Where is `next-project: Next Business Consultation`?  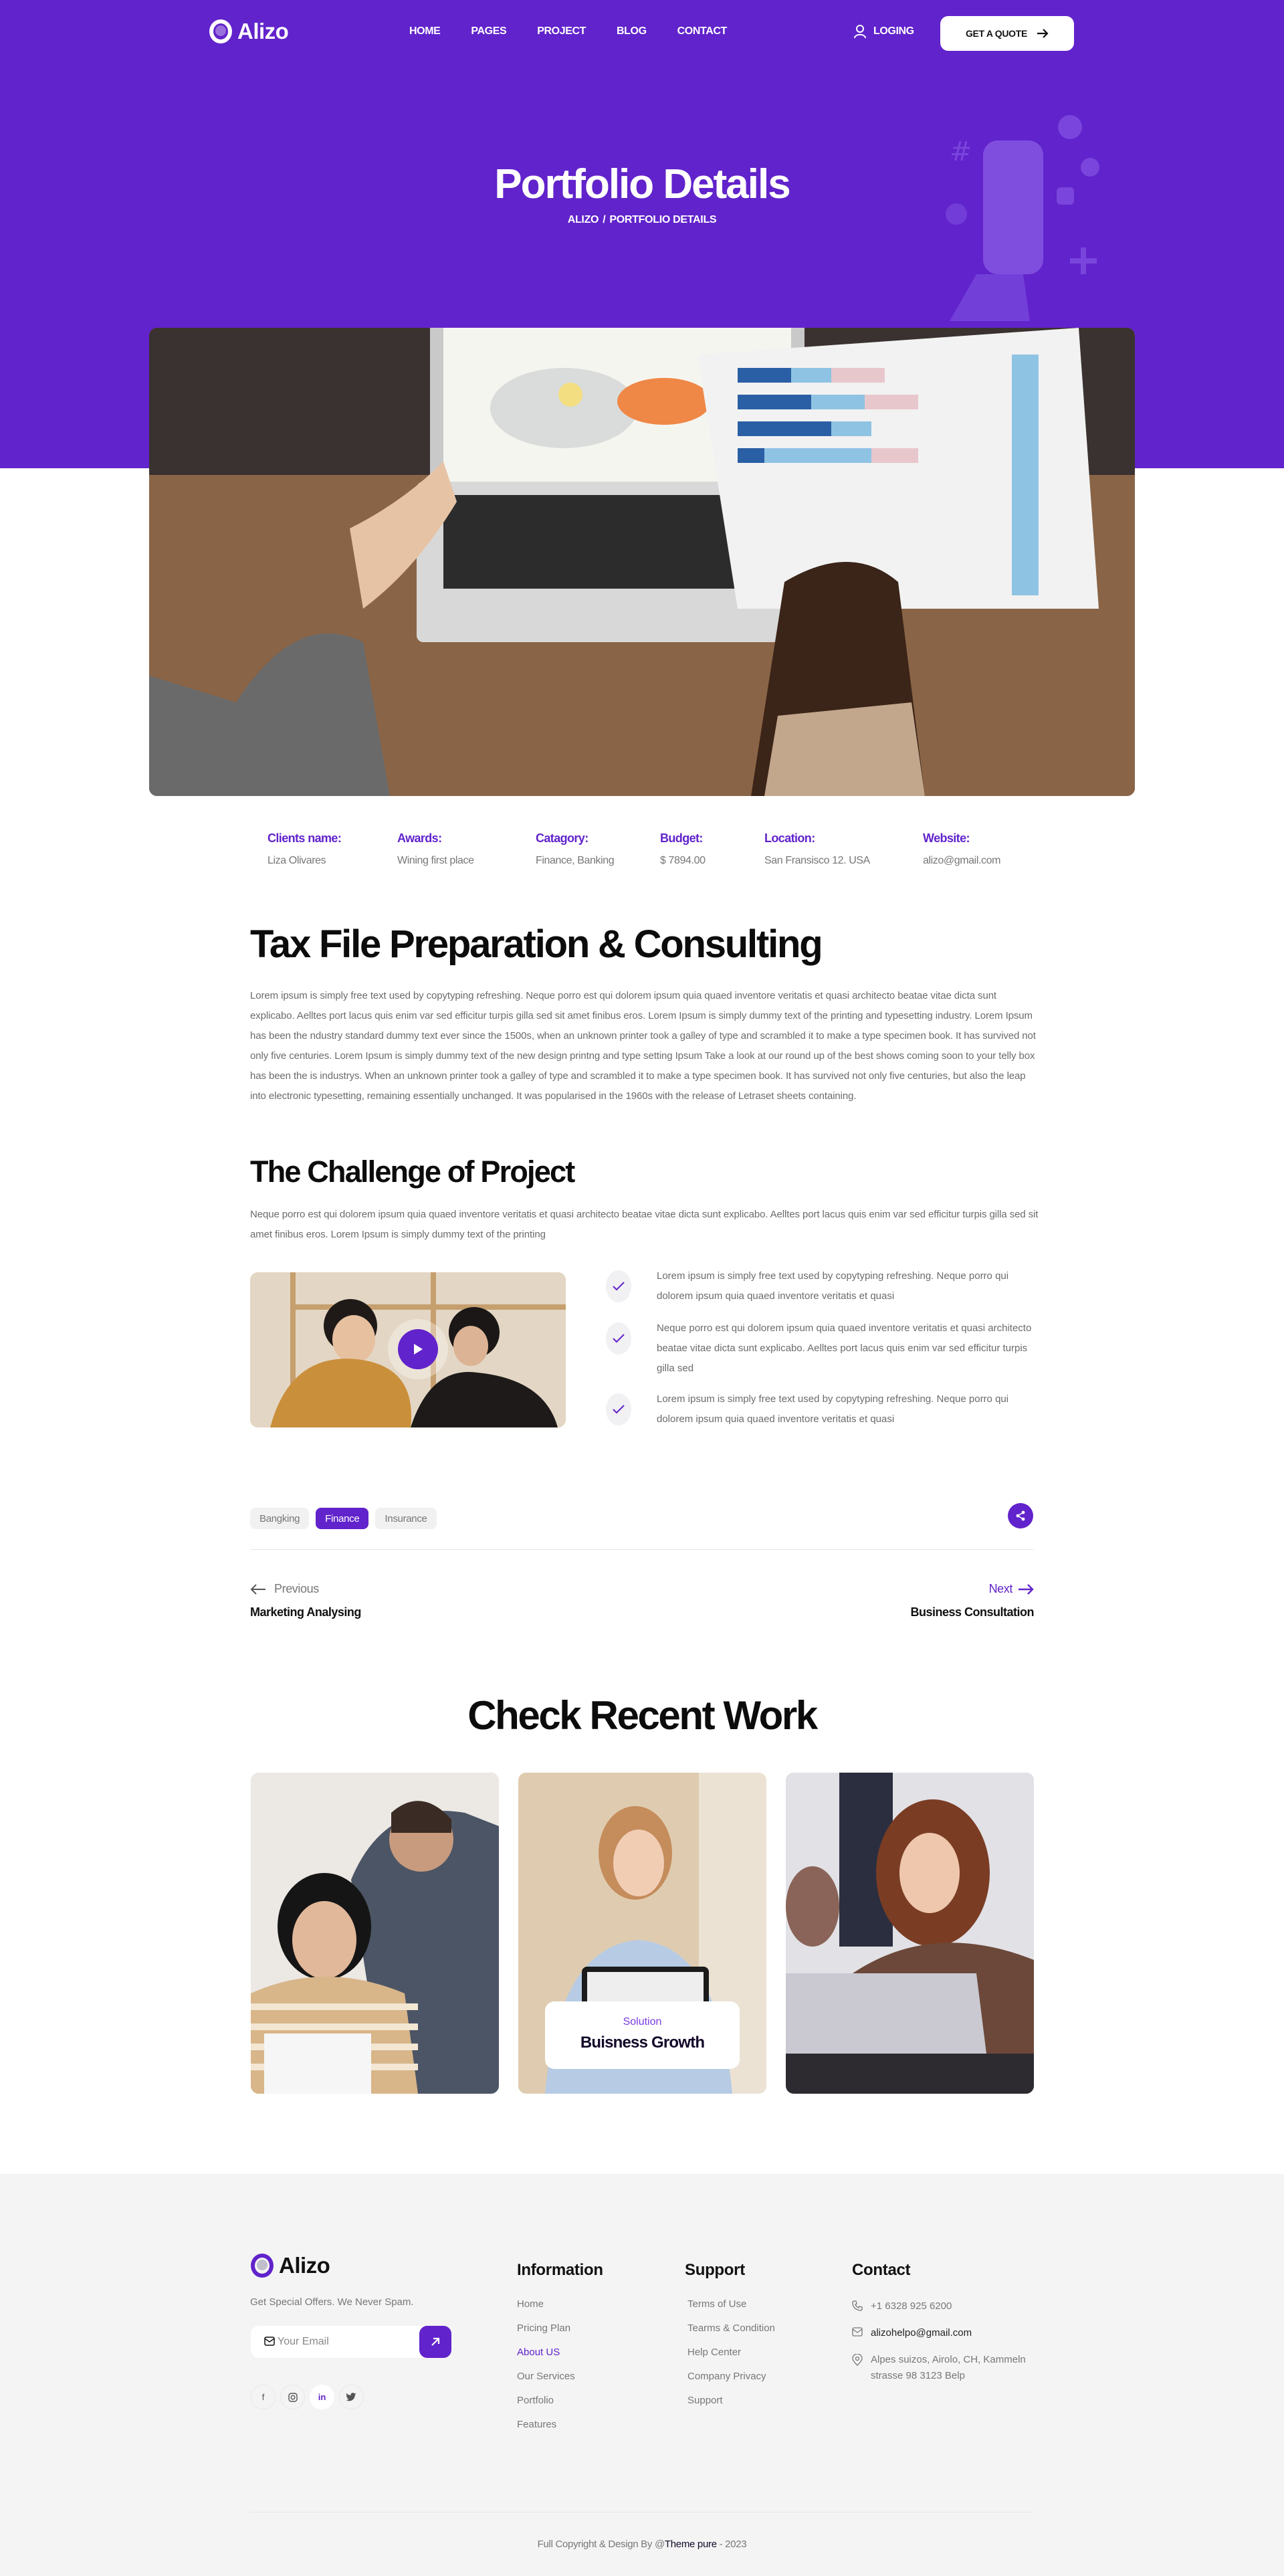
next-project: Next Business Consultation is located at coordinates (972, 1600).